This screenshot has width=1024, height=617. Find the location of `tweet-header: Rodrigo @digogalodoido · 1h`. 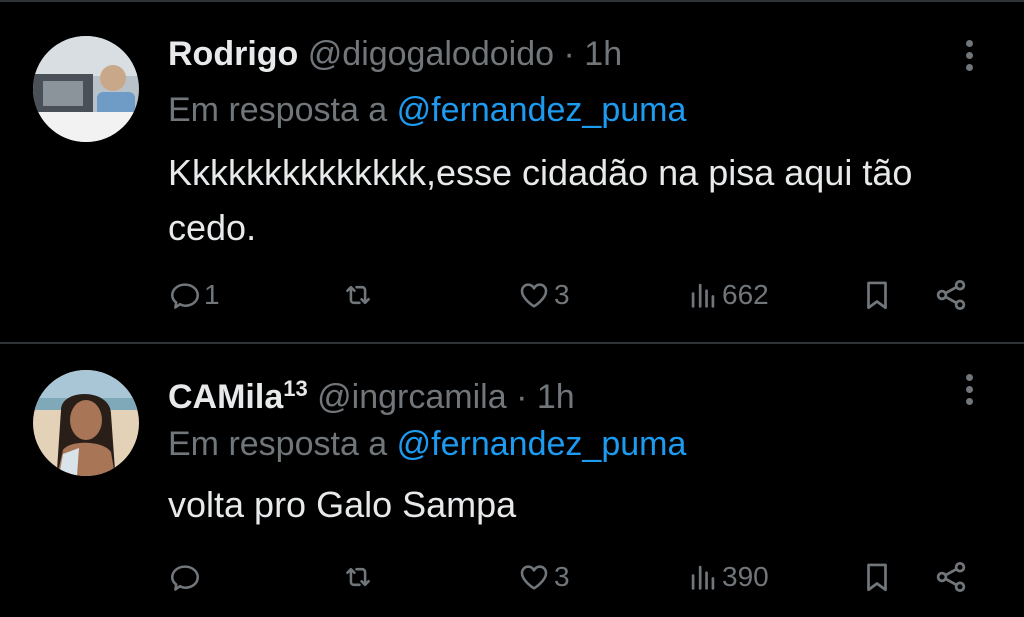

tweet-header: Rodrigo @digogalodoido · 1h is located at coordinates (395, 54).